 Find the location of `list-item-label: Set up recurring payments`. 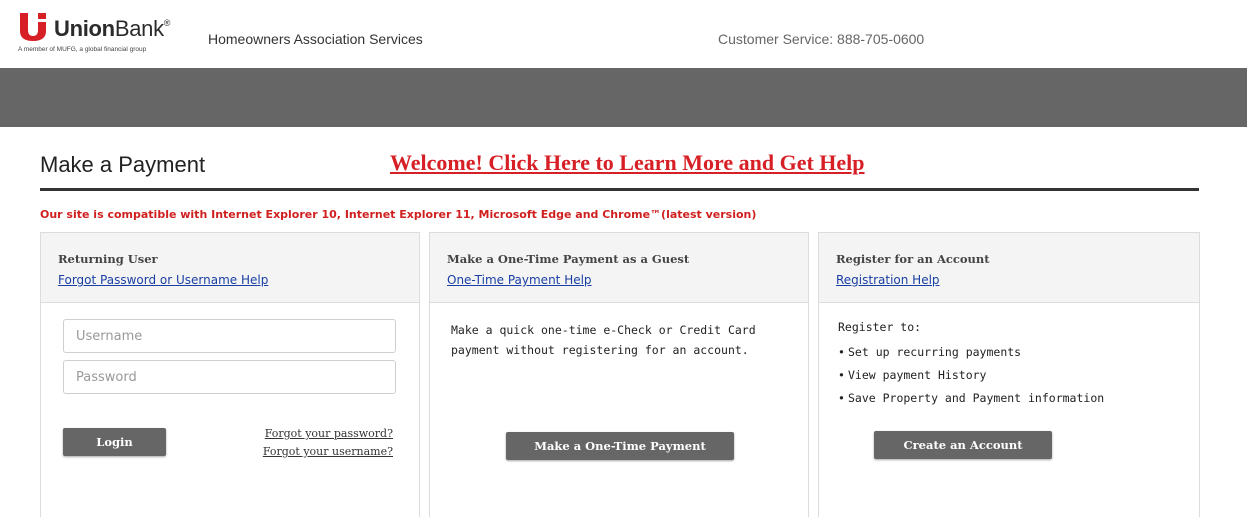

list-item-label: Set up recurring payments is located at coordinates (935, 352).